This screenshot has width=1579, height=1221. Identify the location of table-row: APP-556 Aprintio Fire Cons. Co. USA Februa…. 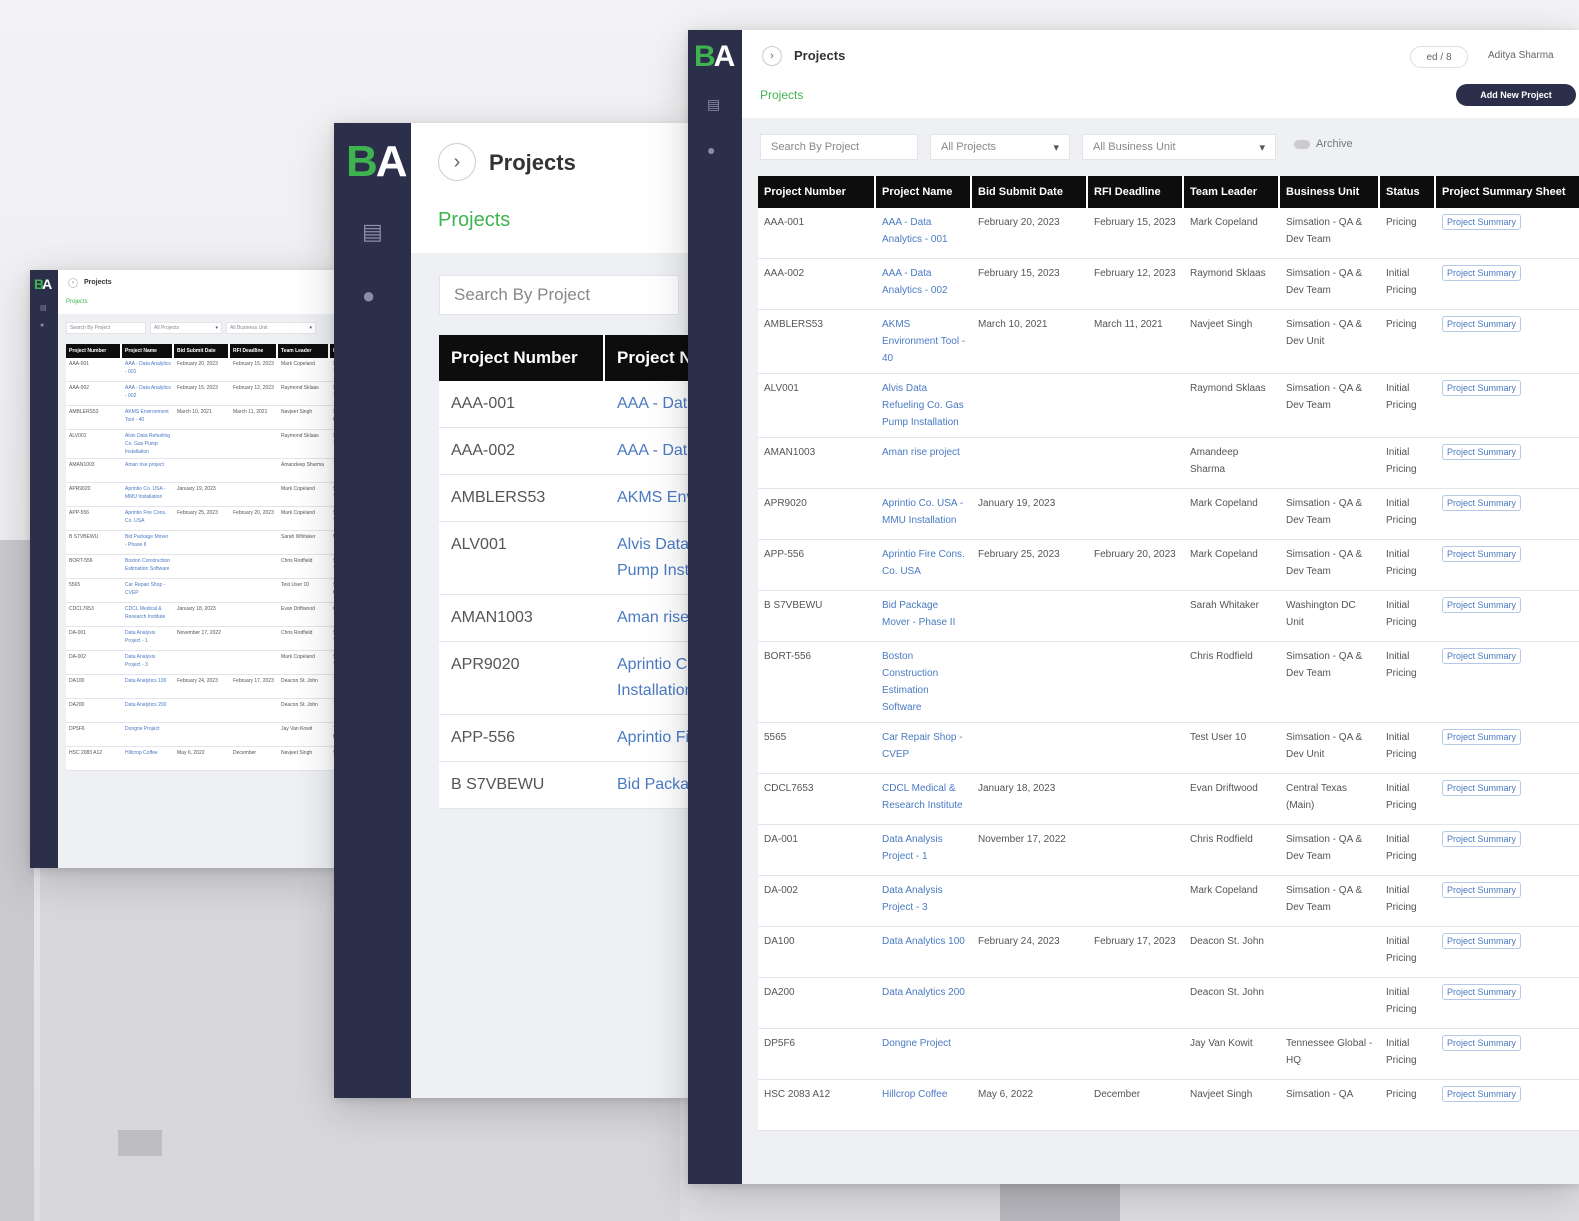
(1168, 565).